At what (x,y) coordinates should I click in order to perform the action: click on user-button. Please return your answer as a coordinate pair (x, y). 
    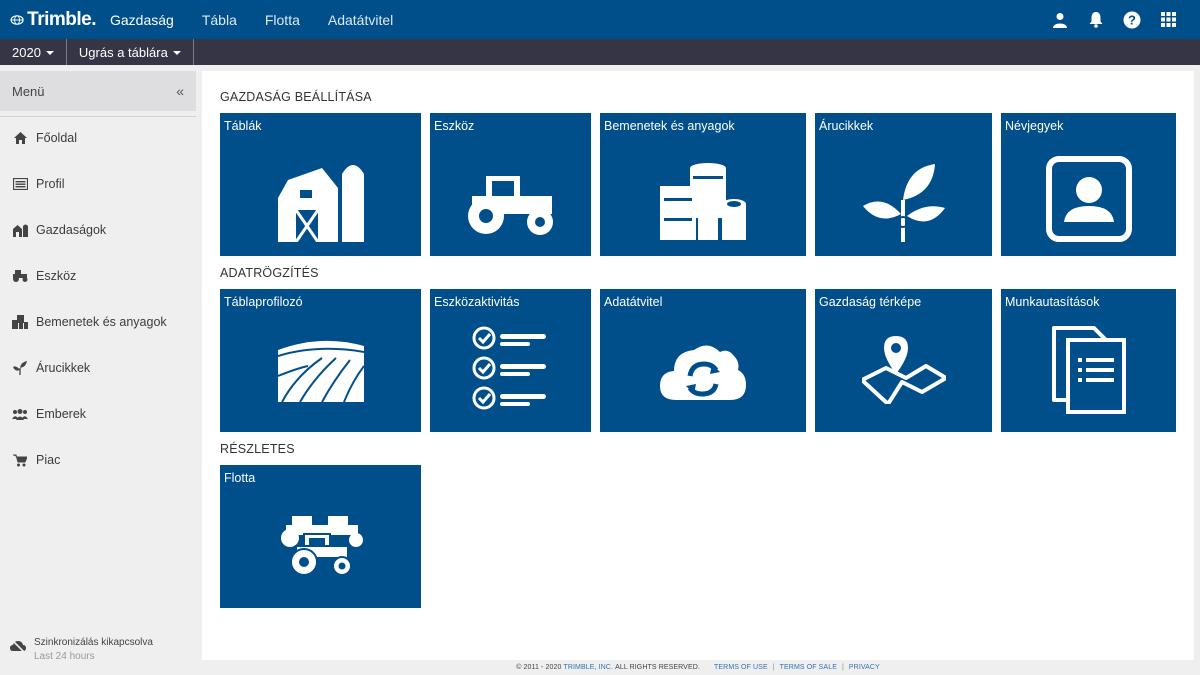
    Looking at the image, I should click on (1060, 19).